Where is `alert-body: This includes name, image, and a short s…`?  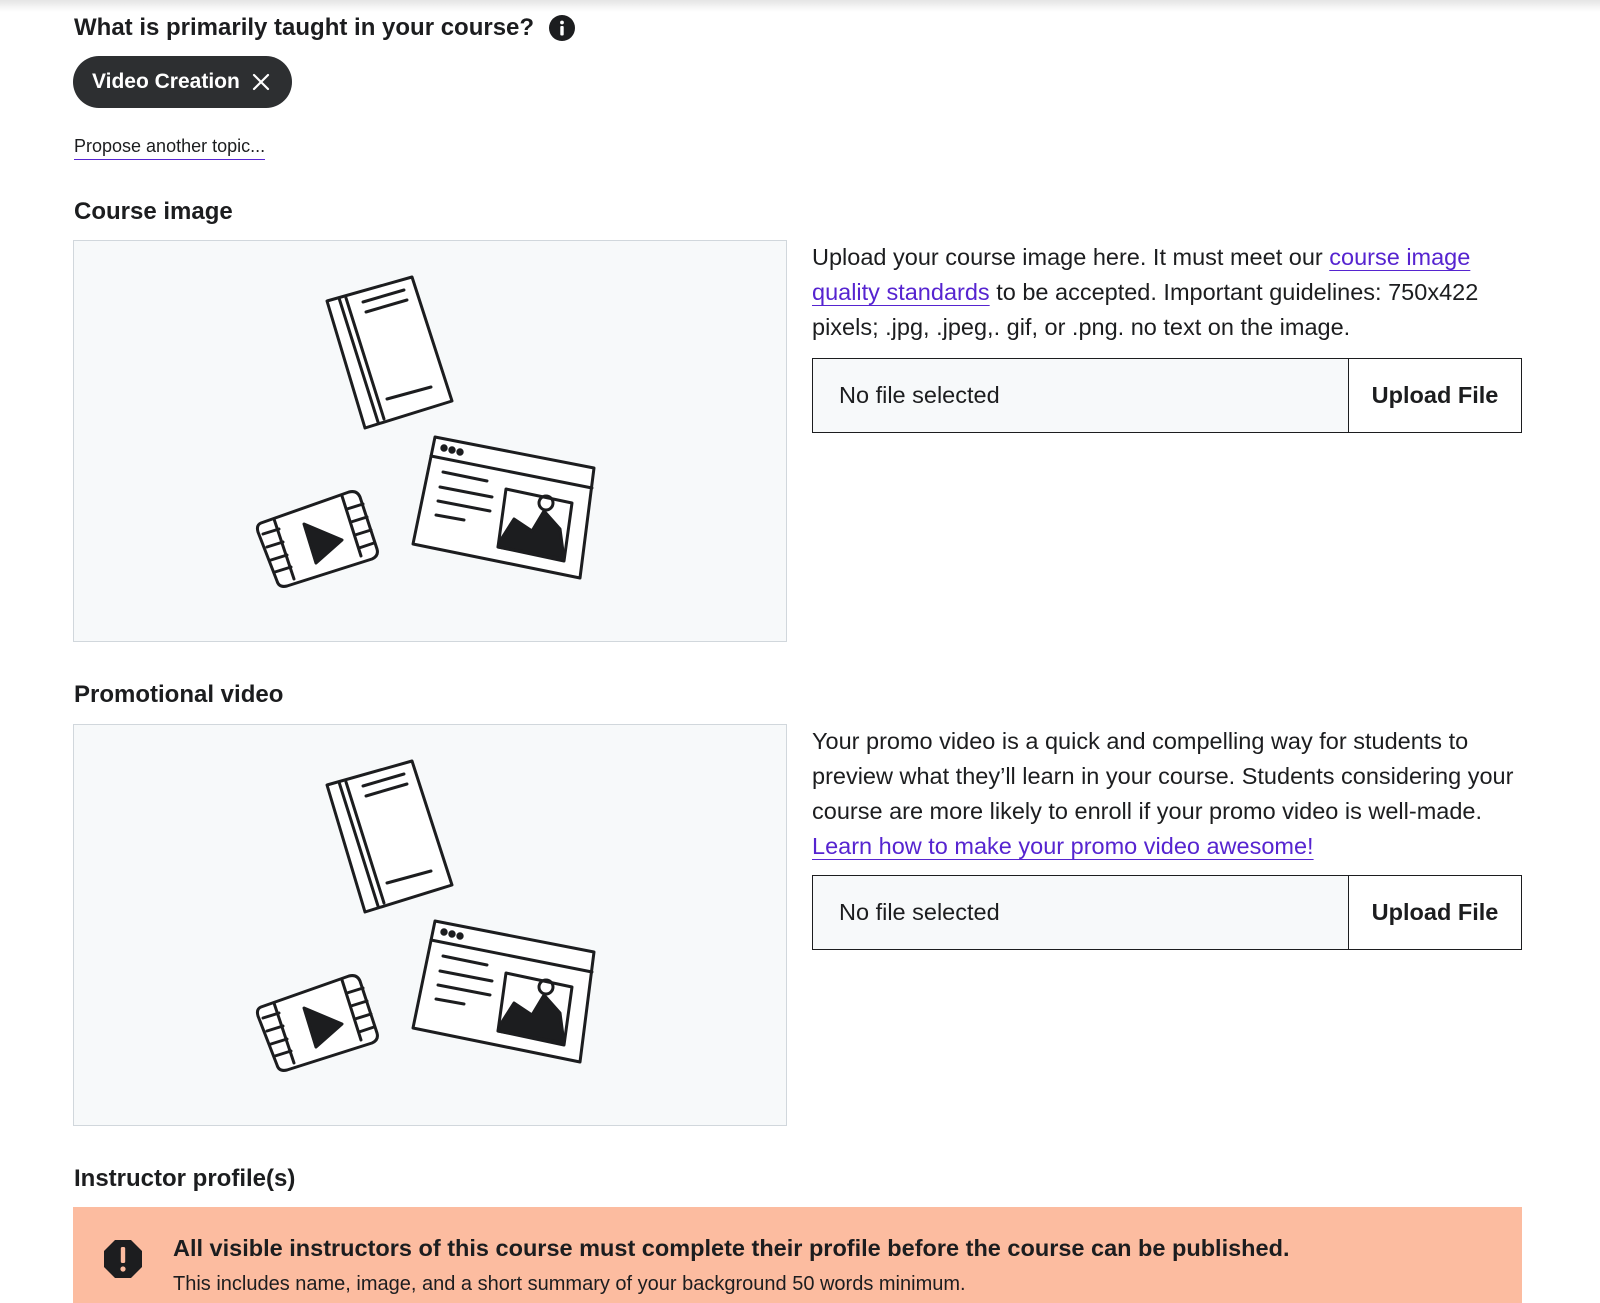 alert-body: This includes name, image, and a short s… is located at coordinates (569, 1284).